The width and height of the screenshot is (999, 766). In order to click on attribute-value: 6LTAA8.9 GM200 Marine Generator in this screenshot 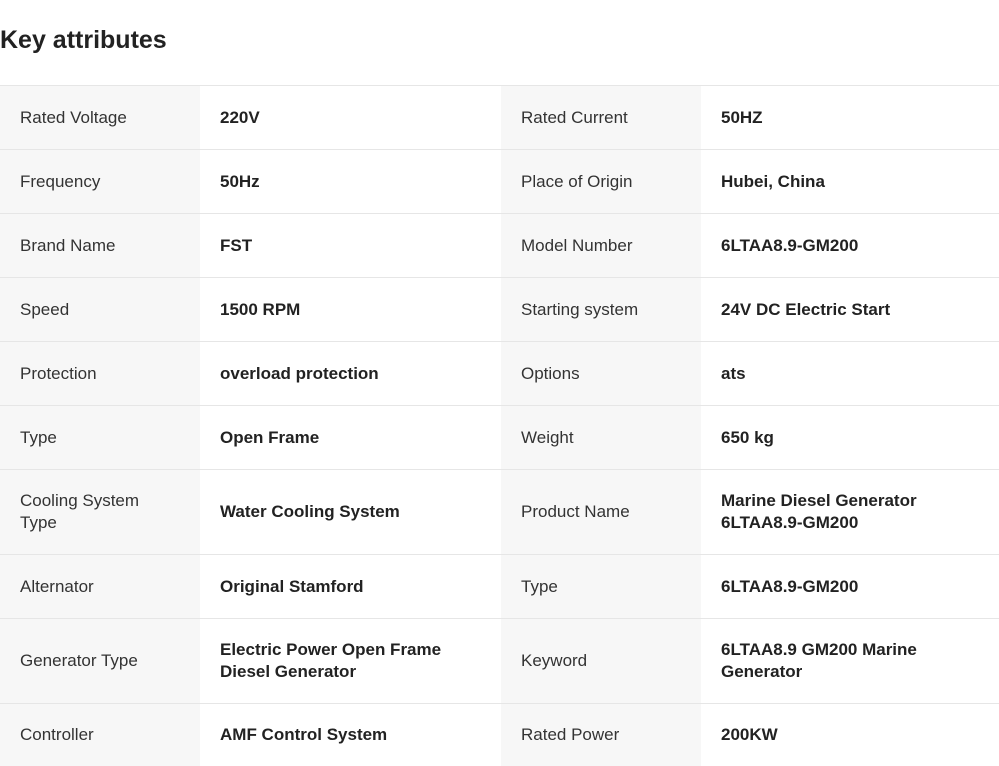, I will do `click(850, 661)`.